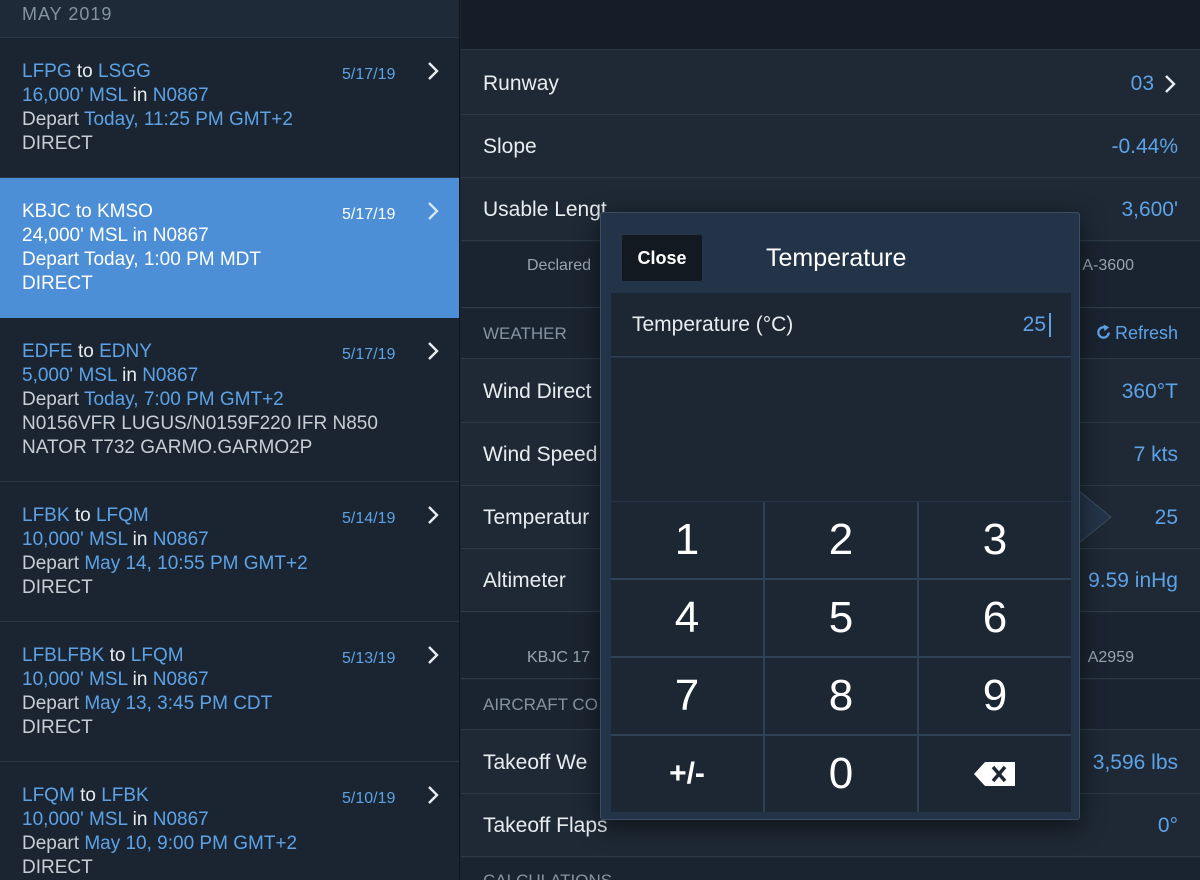 This screenshot has height=880, width=1200. I want to click on backspace-key, so click(995, 774).